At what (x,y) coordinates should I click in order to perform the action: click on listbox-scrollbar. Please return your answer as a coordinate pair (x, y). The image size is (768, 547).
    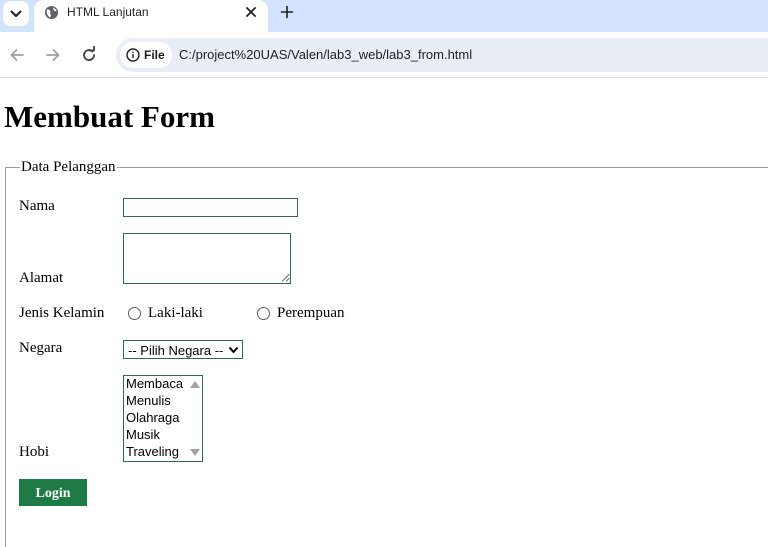
    Looking at the image, I should click on (195, 418).